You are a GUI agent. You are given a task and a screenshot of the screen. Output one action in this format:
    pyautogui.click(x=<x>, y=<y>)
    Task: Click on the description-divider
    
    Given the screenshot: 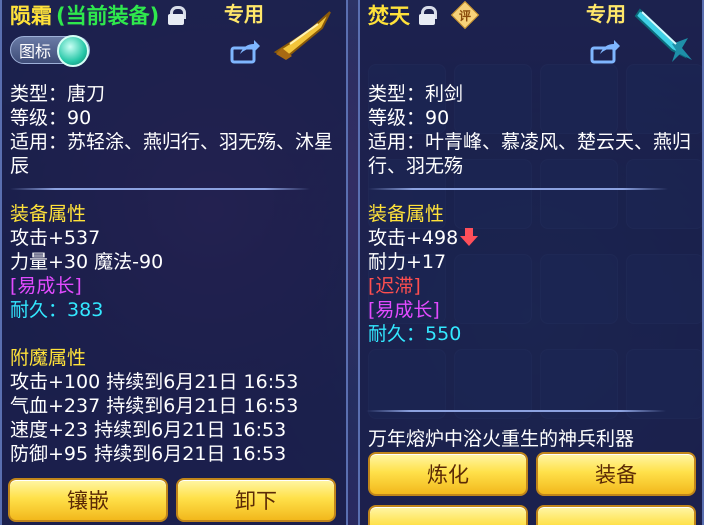 What is the action you would take?
    pyautogui.click(x=516, y=411)
    